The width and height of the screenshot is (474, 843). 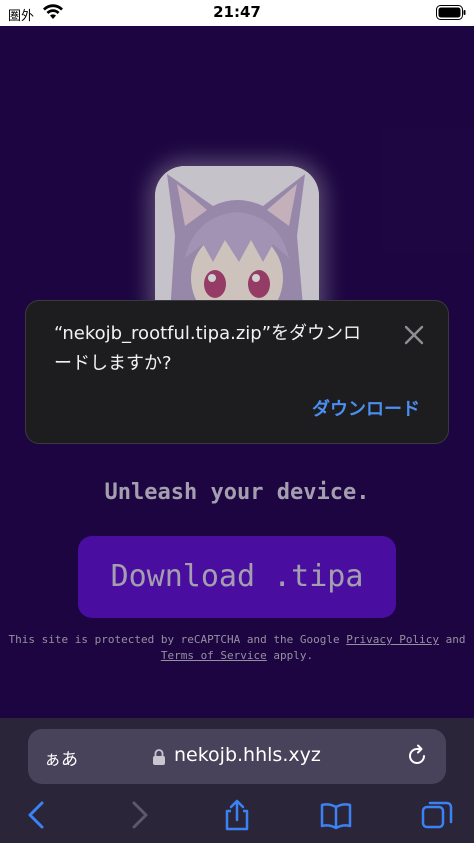 What do you see at coordinates (455, 639) in the screenshot?
I see `recaptcha-and: and` at bounding box center [455, 639].